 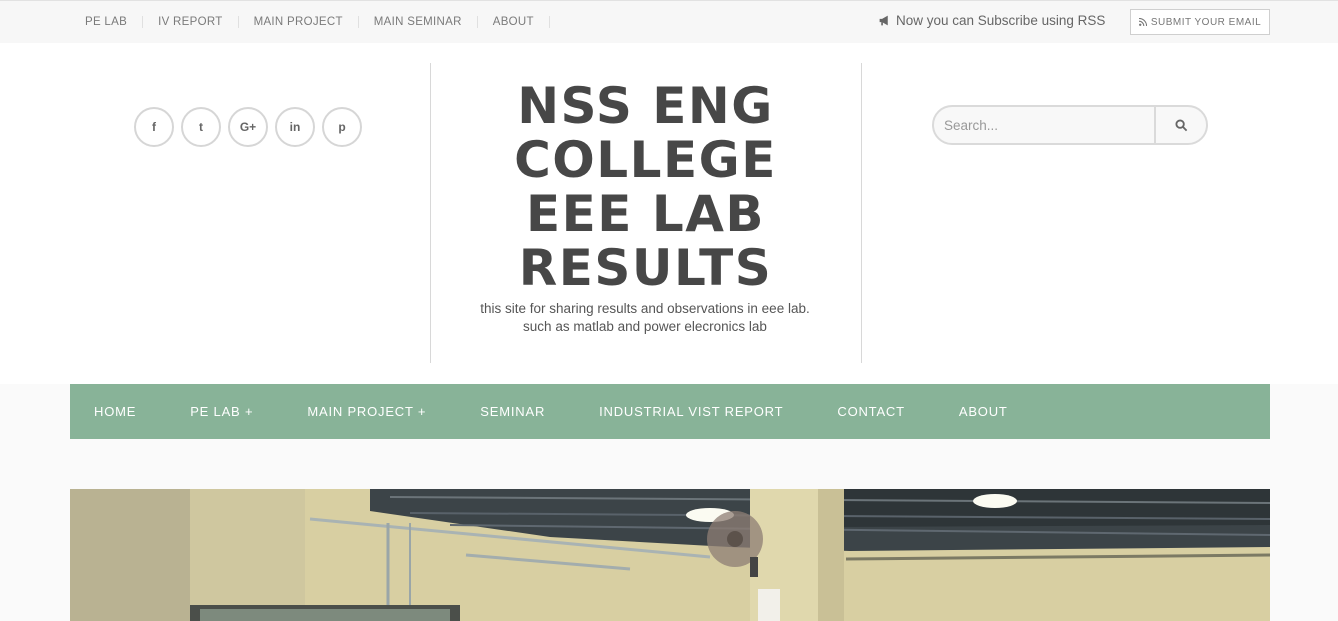 What do you see at coordinates (430, 213) in the screenshot?
I see `header-divider-left` at bounding box center [430, 213].